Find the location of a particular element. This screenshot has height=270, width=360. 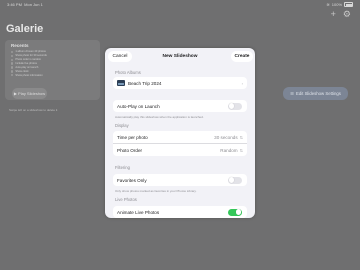

album-row: Beach Trip 2024 › is located at coordinates (180, 83).